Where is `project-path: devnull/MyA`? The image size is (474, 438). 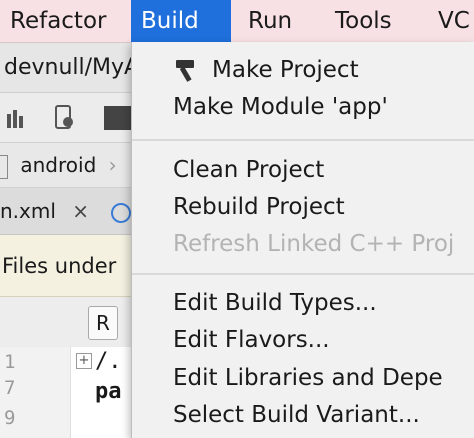
project-path: devnull/MyA is located at coordinates (70, 68).